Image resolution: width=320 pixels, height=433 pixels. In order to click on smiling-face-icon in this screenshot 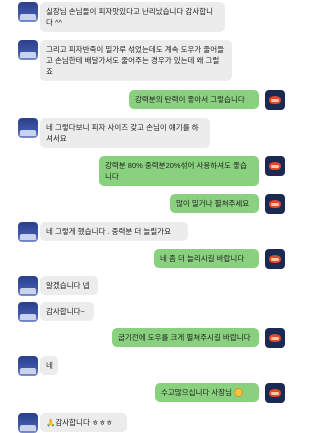, I will do `click(239, 392)`.